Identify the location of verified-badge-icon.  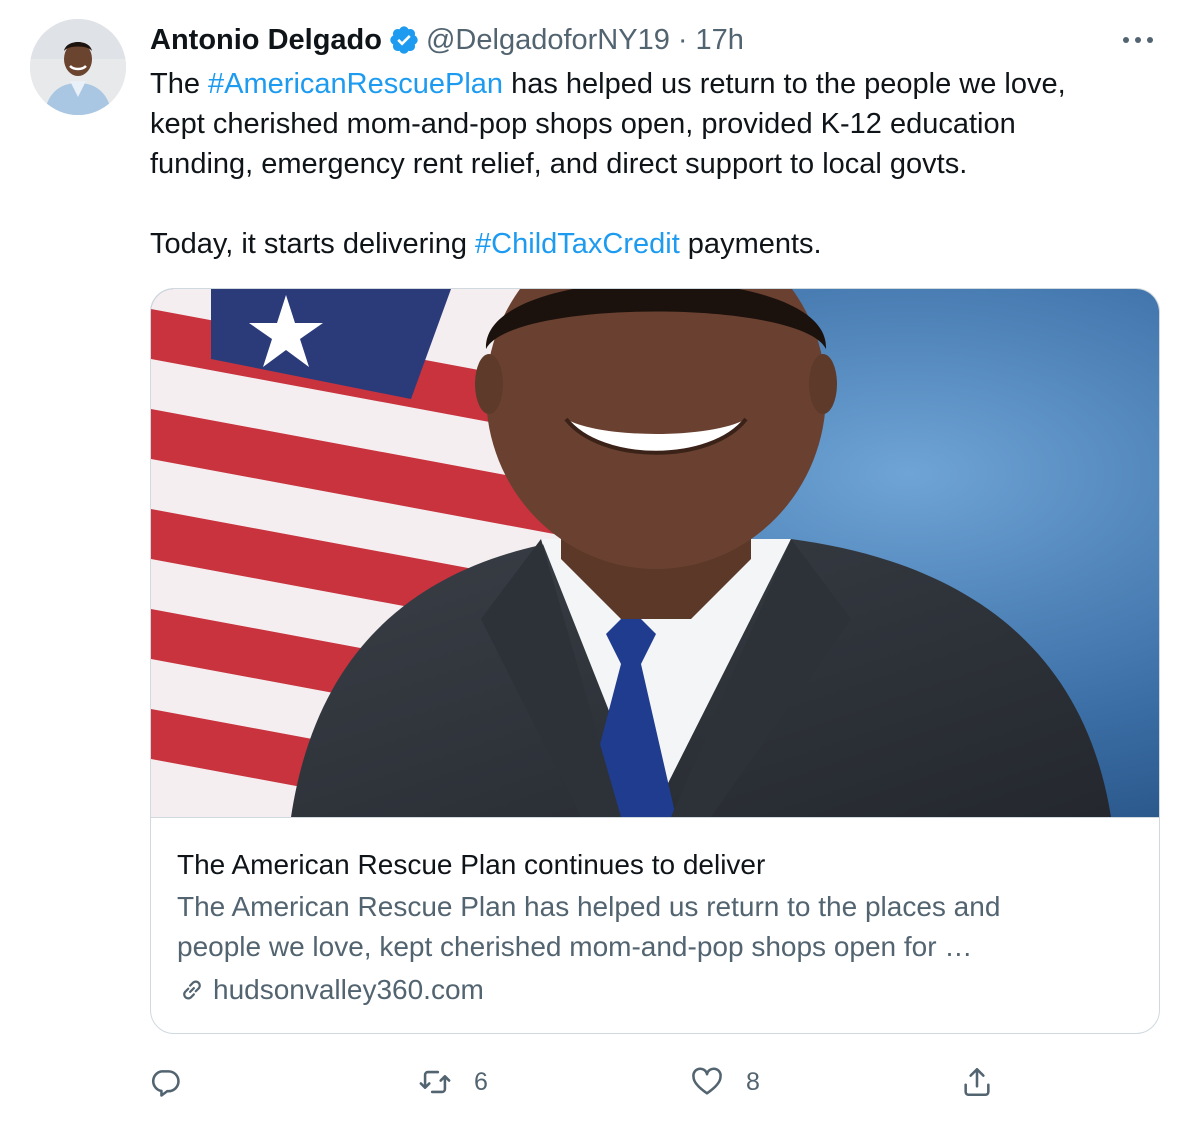
(404, 40).